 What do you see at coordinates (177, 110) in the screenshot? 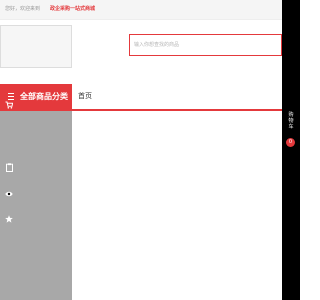
I see `nav-divider` at bounding box center [177, 110].